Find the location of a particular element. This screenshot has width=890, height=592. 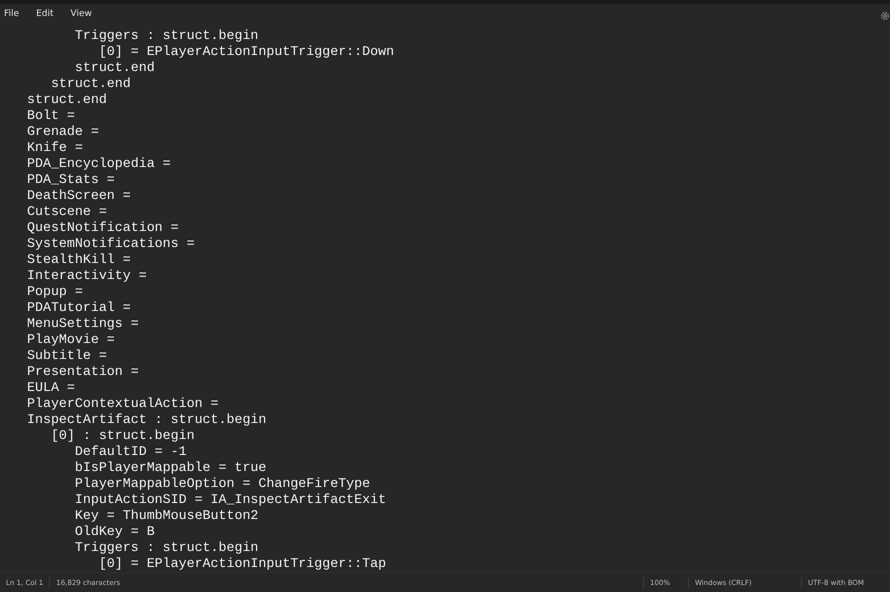

code-line: PlayerMappableOption = ChangeFireType is located at coordinates (223, 484).